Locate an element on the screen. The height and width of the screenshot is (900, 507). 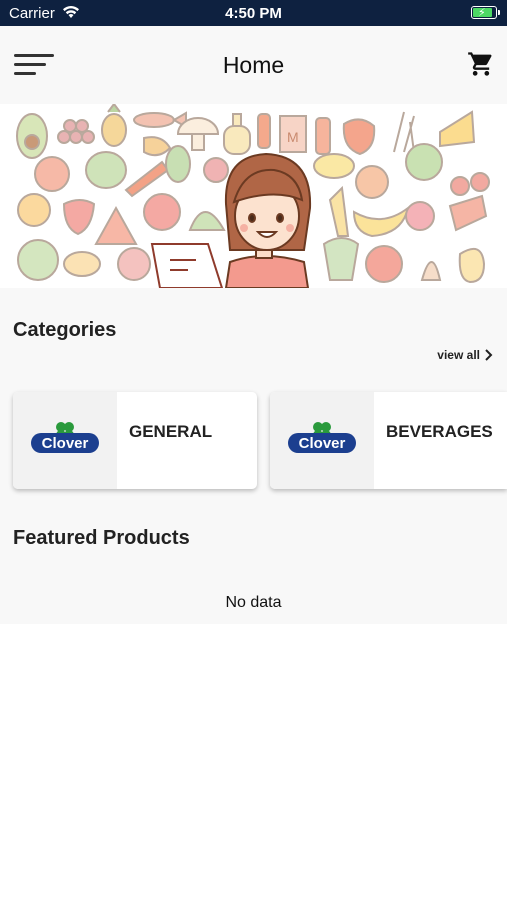
category-card-beverages: Clover BEVERAGES is located at coordinates (388, 440).